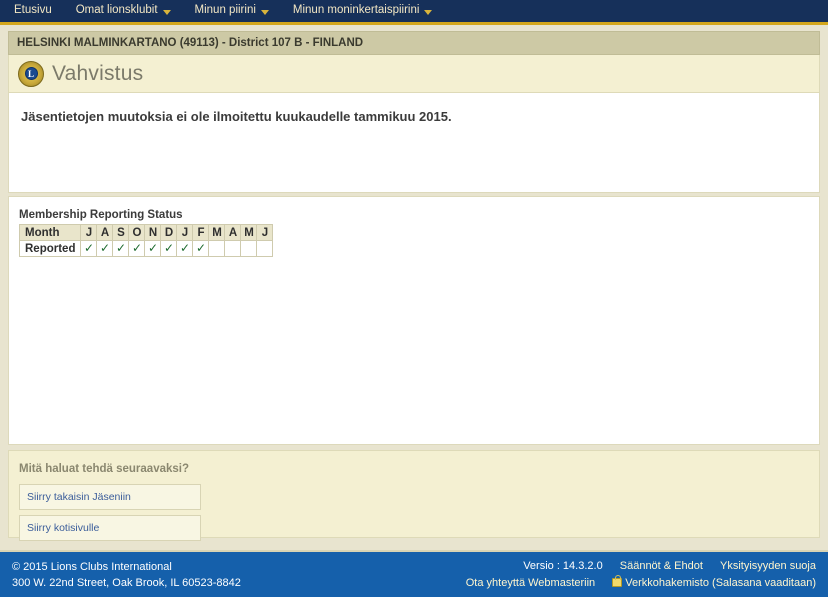 Image resolution: width=828 pixels, height=597 pixels. What do you see at coordinates (720, 582) in the screenshot?
I see `footer-directory-label: Verkkohakemisto (Salasana vaaditaan)` at bounding box center [720, 582].